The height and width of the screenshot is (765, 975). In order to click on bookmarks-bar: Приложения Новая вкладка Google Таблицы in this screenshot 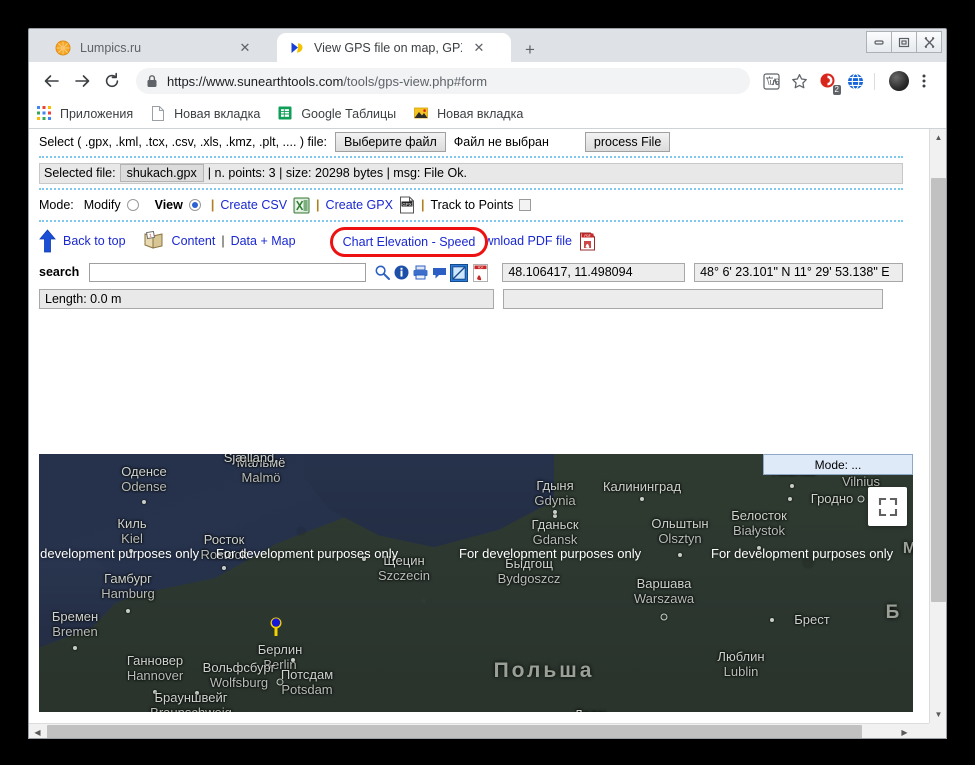, I will do `click(487, 114)`.